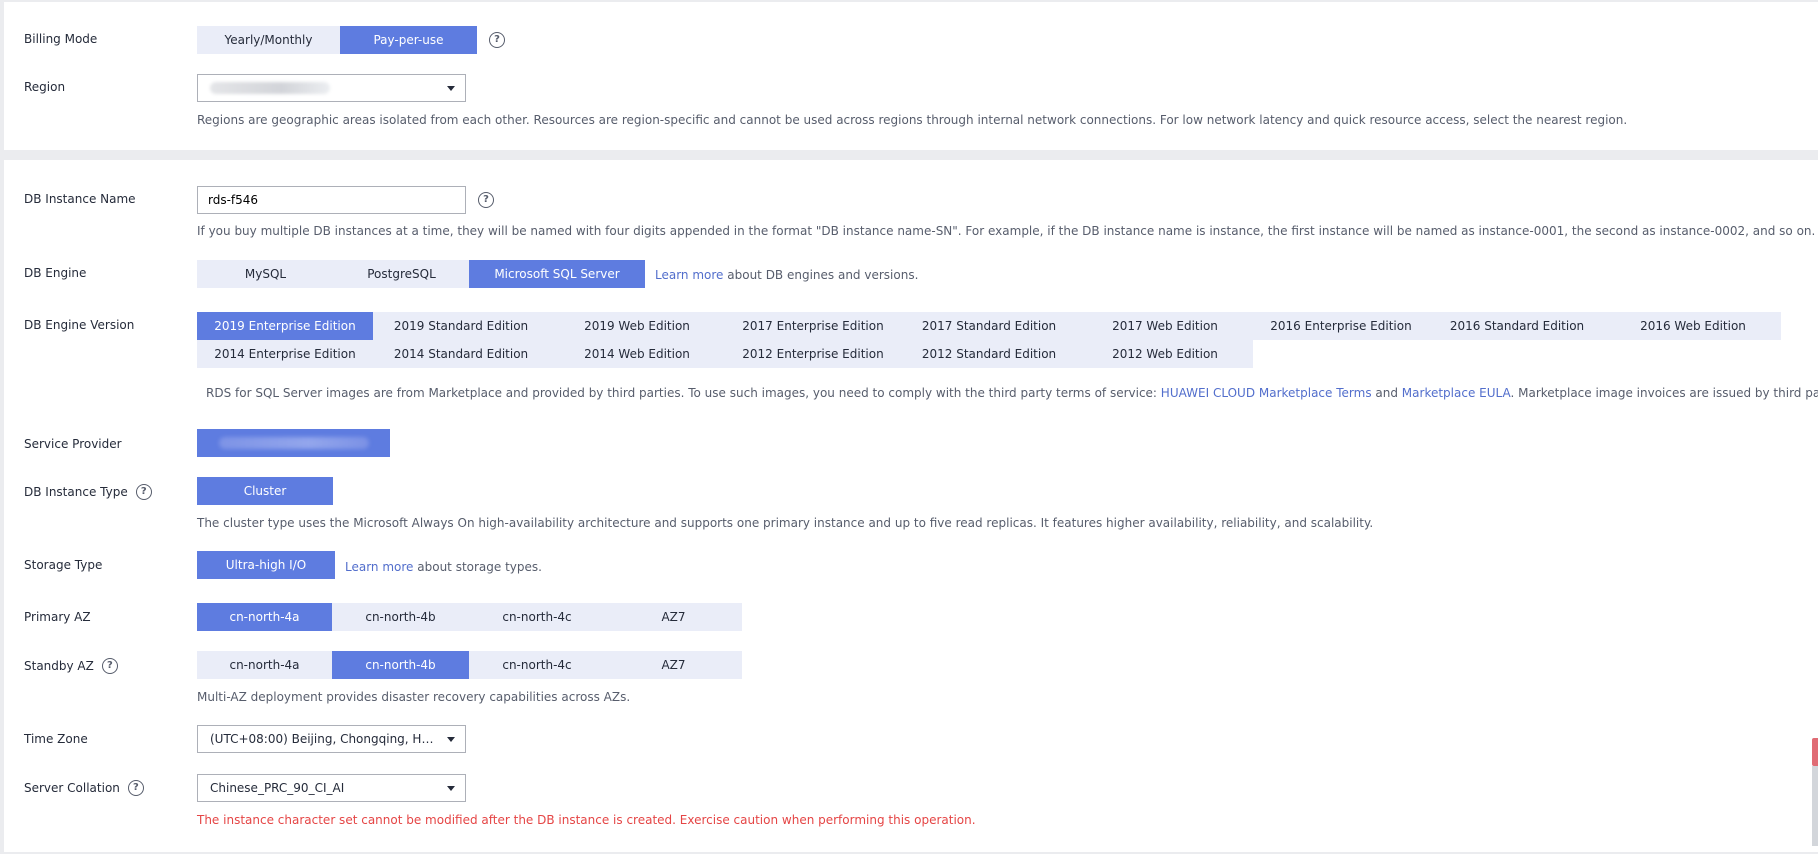  Describe the element at coordinates (813, 326) in the screenshot. I see `version-option: 2017 Enterprise Edition` at that location.